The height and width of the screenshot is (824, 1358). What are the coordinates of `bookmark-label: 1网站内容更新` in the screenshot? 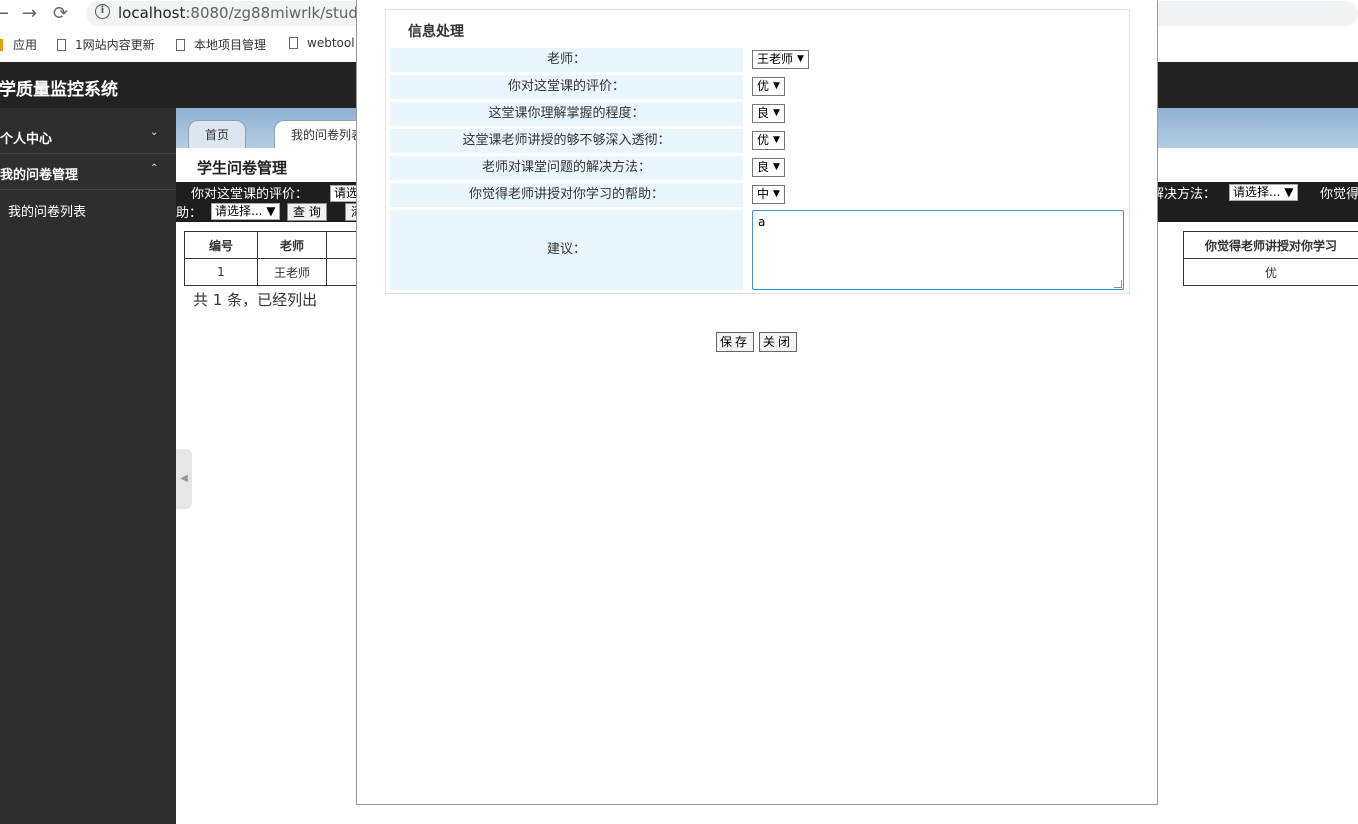 It's located at (115, 45).